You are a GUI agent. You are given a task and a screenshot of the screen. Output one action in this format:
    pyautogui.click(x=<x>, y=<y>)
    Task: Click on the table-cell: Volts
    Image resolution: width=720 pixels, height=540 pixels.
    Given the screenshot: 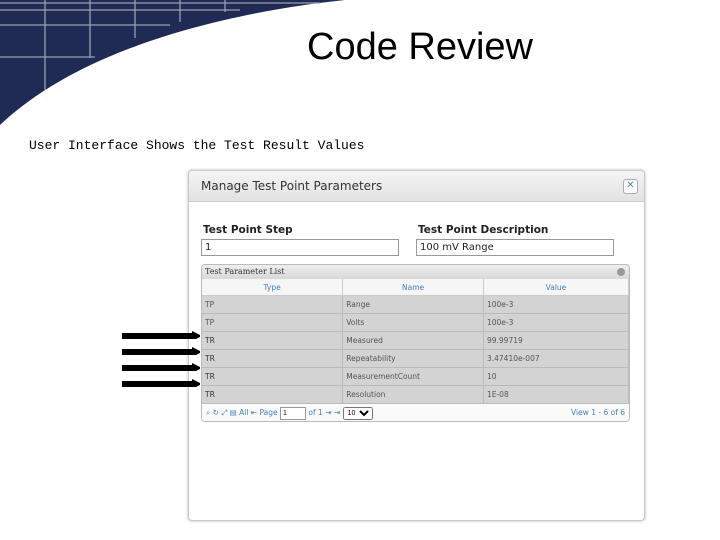 What is the action you would take?
    pyautogui.click(x=413, y=322)
    